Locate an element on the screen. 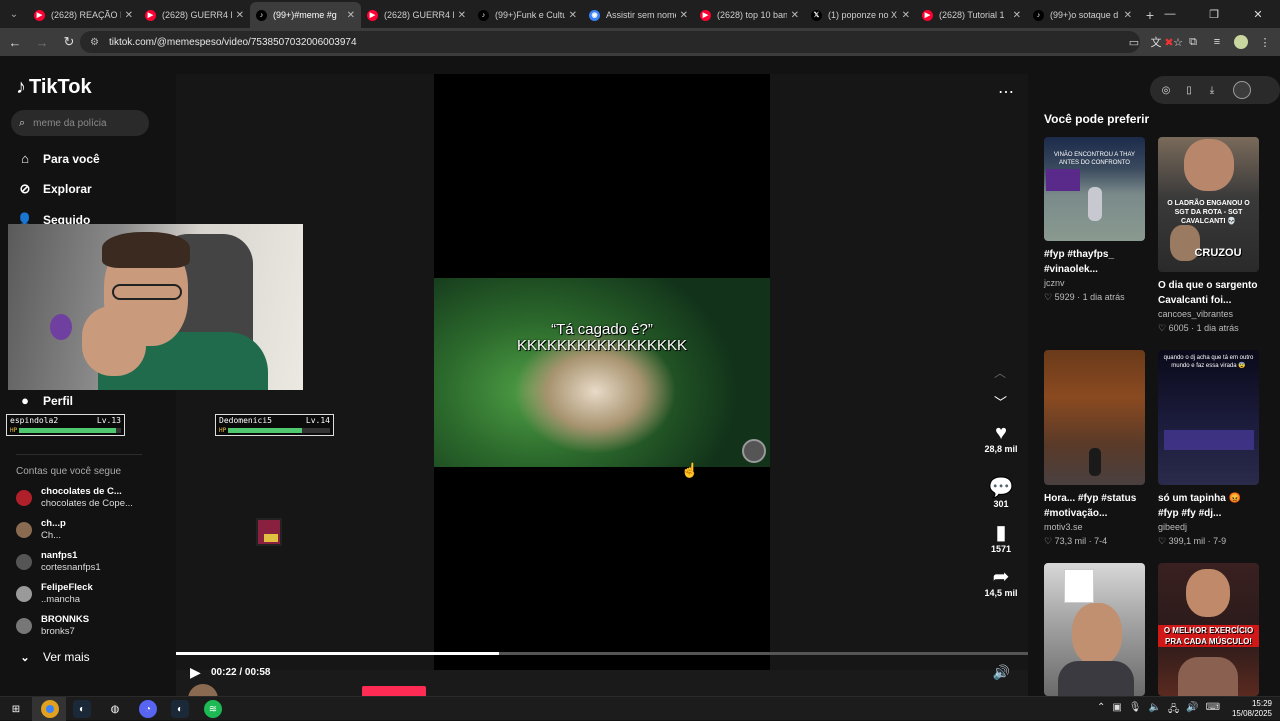  profile-icon: ● is located at coordinates (25, 400).